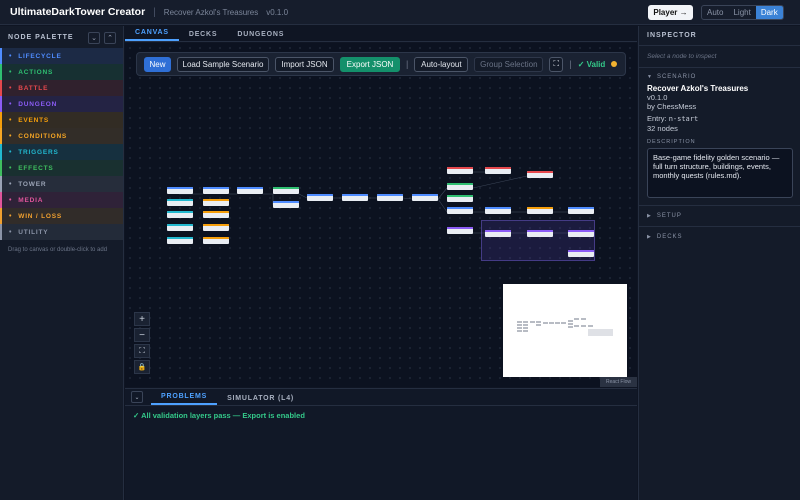  I want to click on palette-category-effects: • EFFECTS, so click(61, 168).